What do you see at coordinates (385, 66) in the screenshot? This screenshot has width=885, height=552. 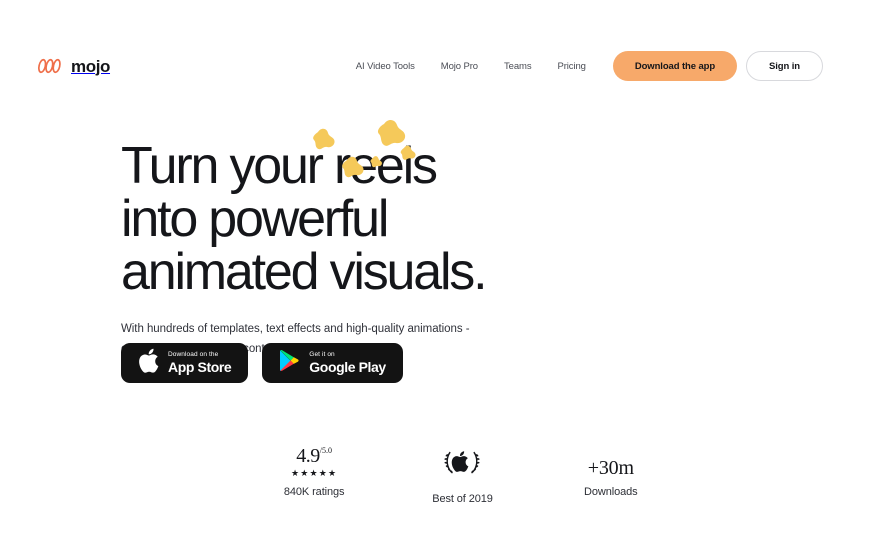 I see `nav-item-ai-video-tools: AI Video Tools` at bounding box center [385, 66].